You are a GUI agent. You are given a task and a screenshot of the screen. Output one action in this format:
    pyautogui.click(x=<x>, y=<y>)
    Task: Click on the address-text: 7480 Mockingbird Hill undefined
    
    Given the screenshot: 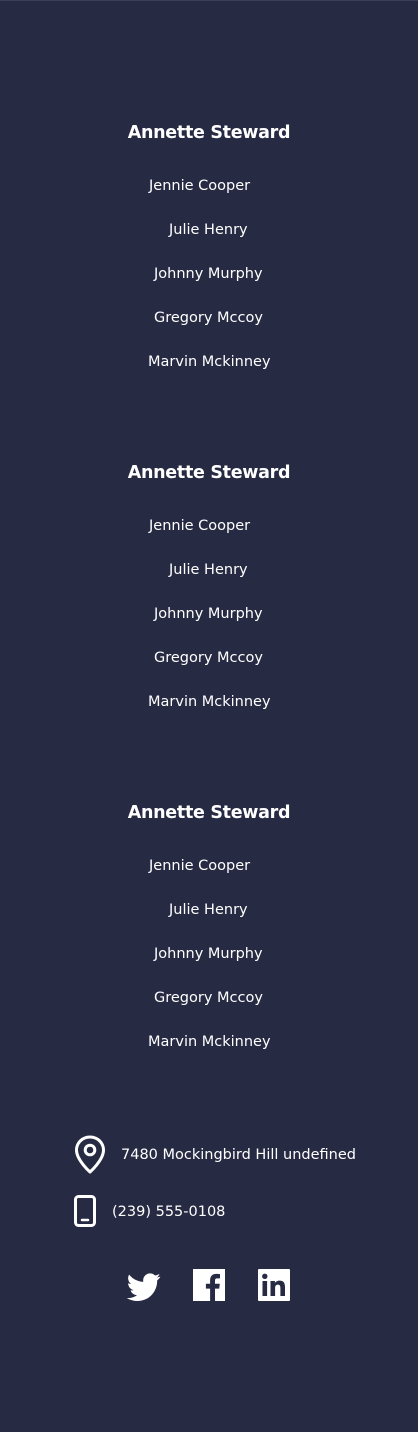 What is the action you would take?
    pyautogui.click(x=238, y=1155)
    